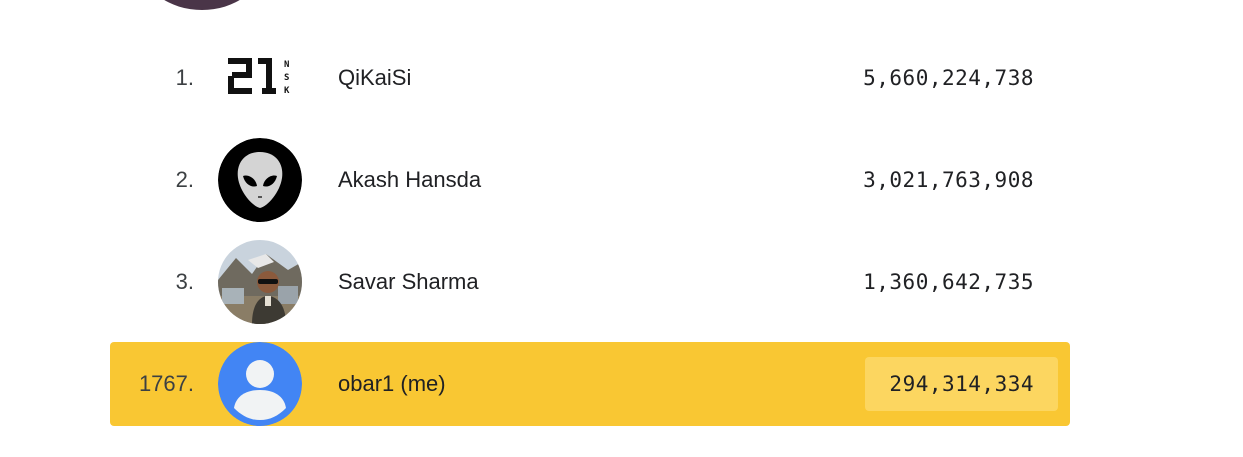 This screenshot has height=457, width=1243. What do you see at coordinates (260, 180) in the screenshot?
I see `alien-icon` at bounding box center [260, 180].